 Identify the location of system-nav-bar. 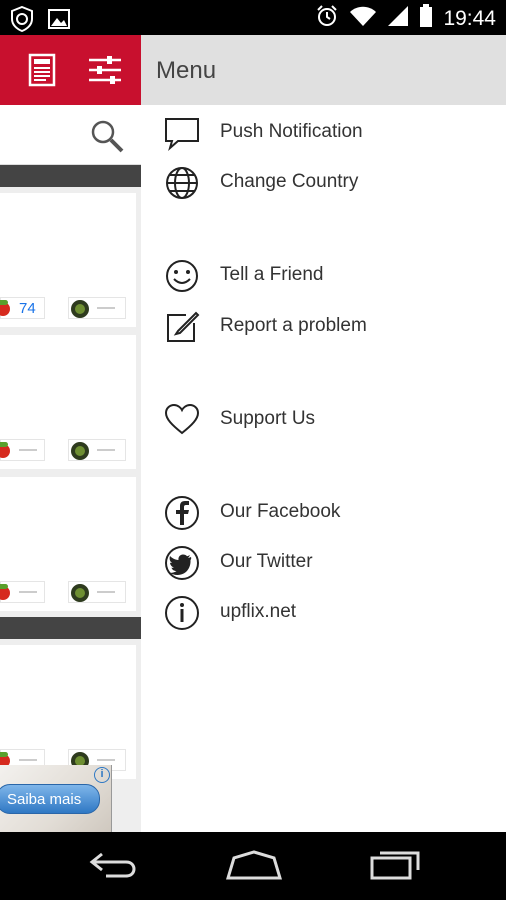
(253, 866).